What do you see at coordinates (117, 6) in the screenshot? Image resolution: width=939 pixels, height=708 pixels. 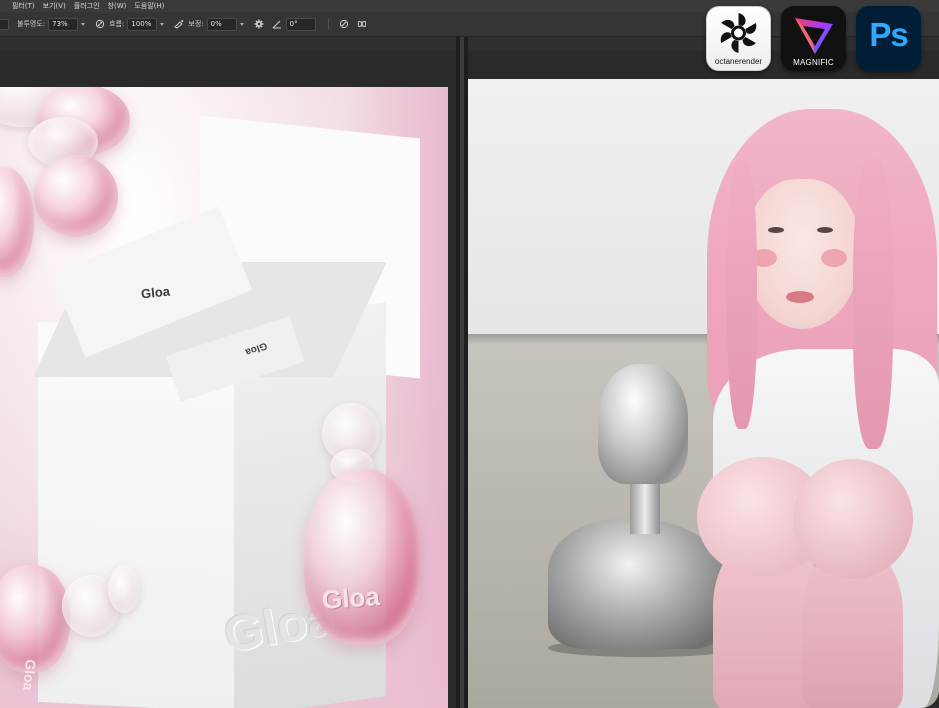 I see `menu-window: 창(W)` at bounding box center [117, 6].